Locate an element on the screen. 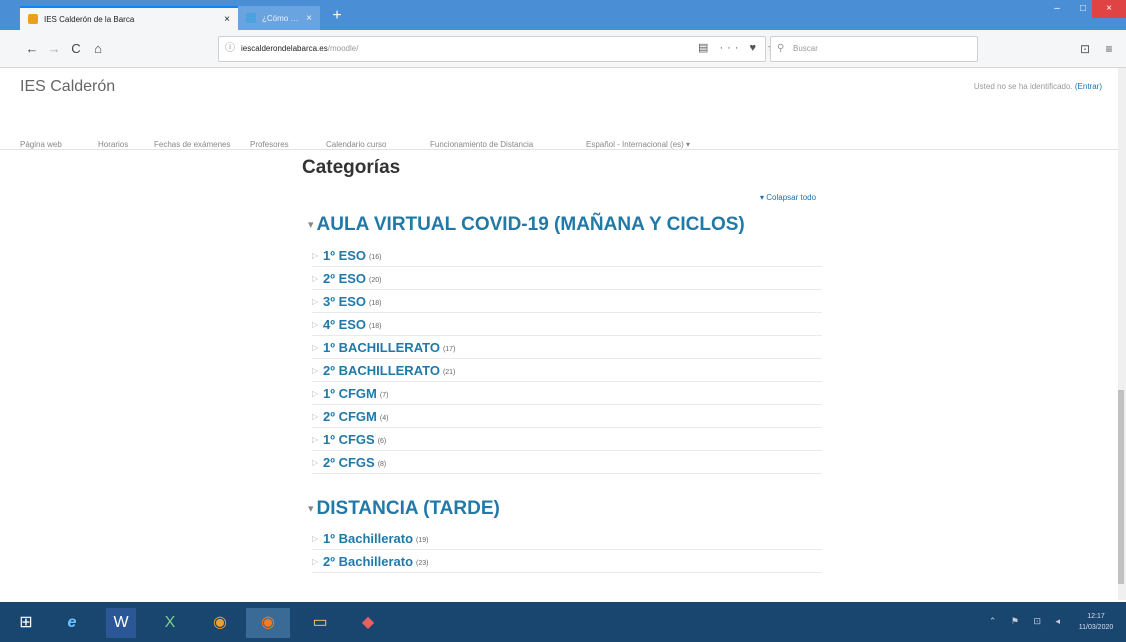 This screenshot has height=642, width=1126. category-name: 1º BACHILLERATO is located at coordinates (381, 347).